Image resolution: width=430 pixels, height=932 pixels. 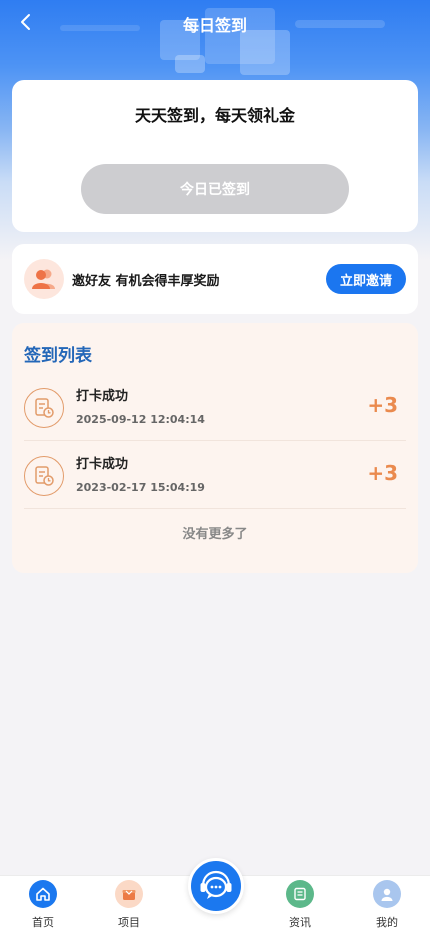 What do you see at coordinates (366, 279) in the screenshot?
I see `invite-button: 立即邀请` at bounding box center [366, 279].